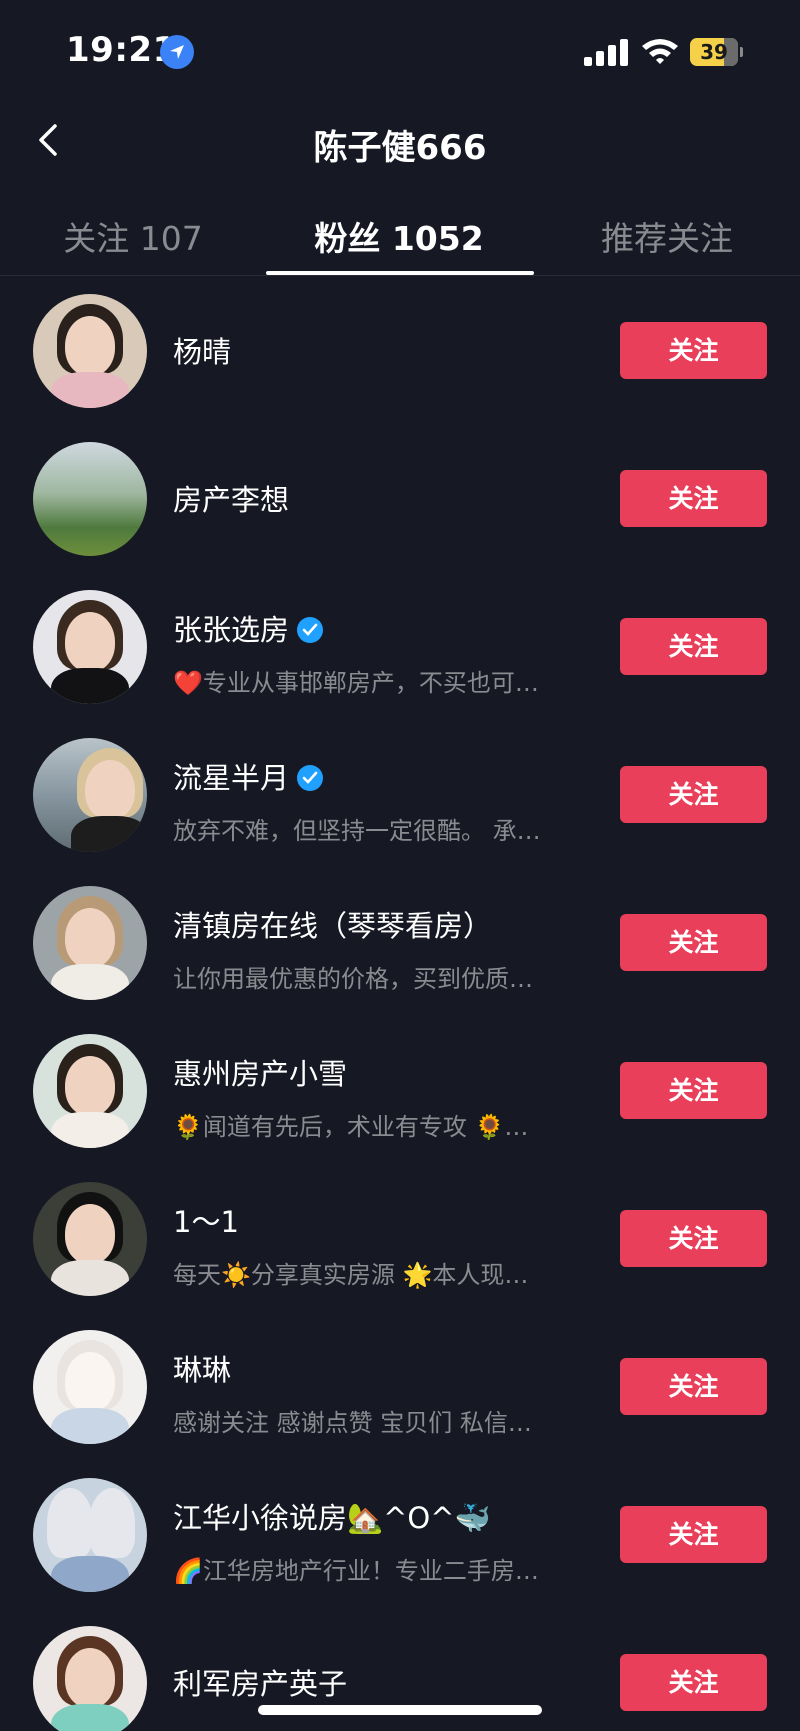 The height and width of the screenshot is (1731, 800). I want to click on wifi-icon, so click(660, 51).